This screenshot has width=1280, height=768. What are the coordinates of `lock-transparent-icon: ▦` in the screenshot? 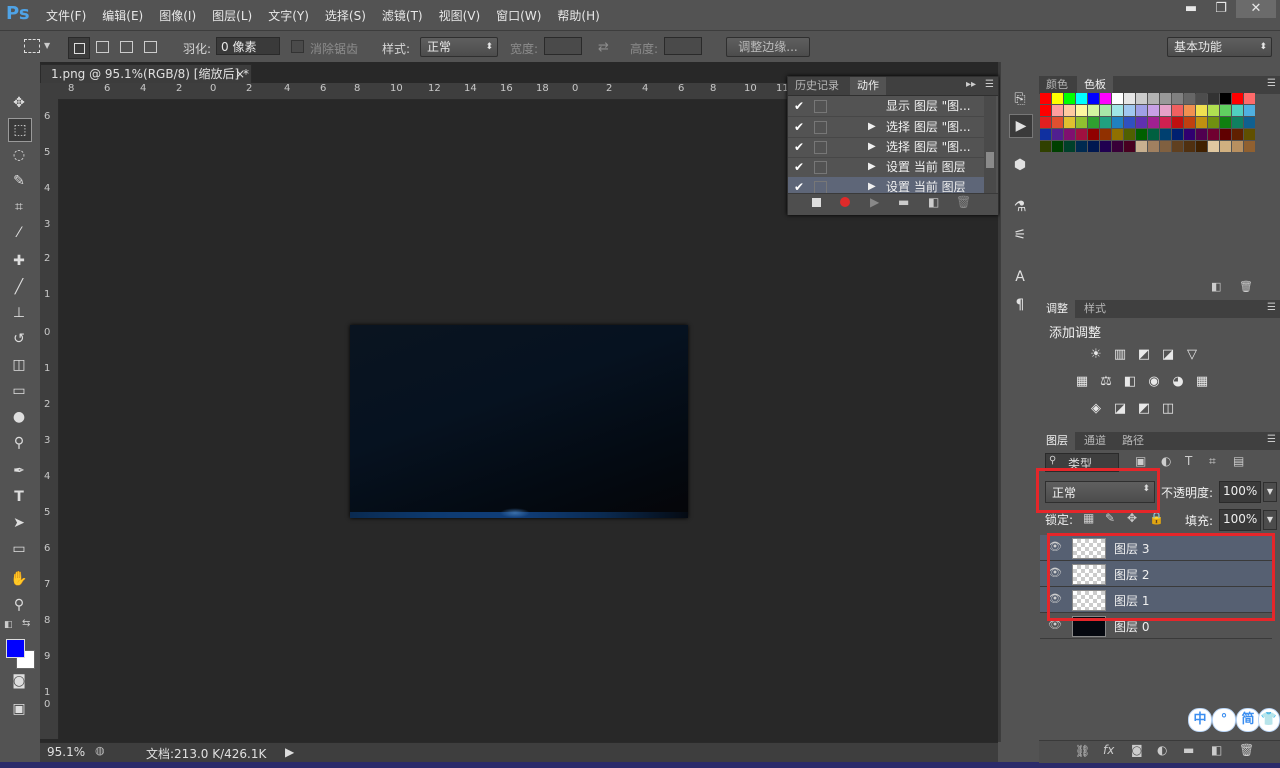 It's located at (1088, 518).